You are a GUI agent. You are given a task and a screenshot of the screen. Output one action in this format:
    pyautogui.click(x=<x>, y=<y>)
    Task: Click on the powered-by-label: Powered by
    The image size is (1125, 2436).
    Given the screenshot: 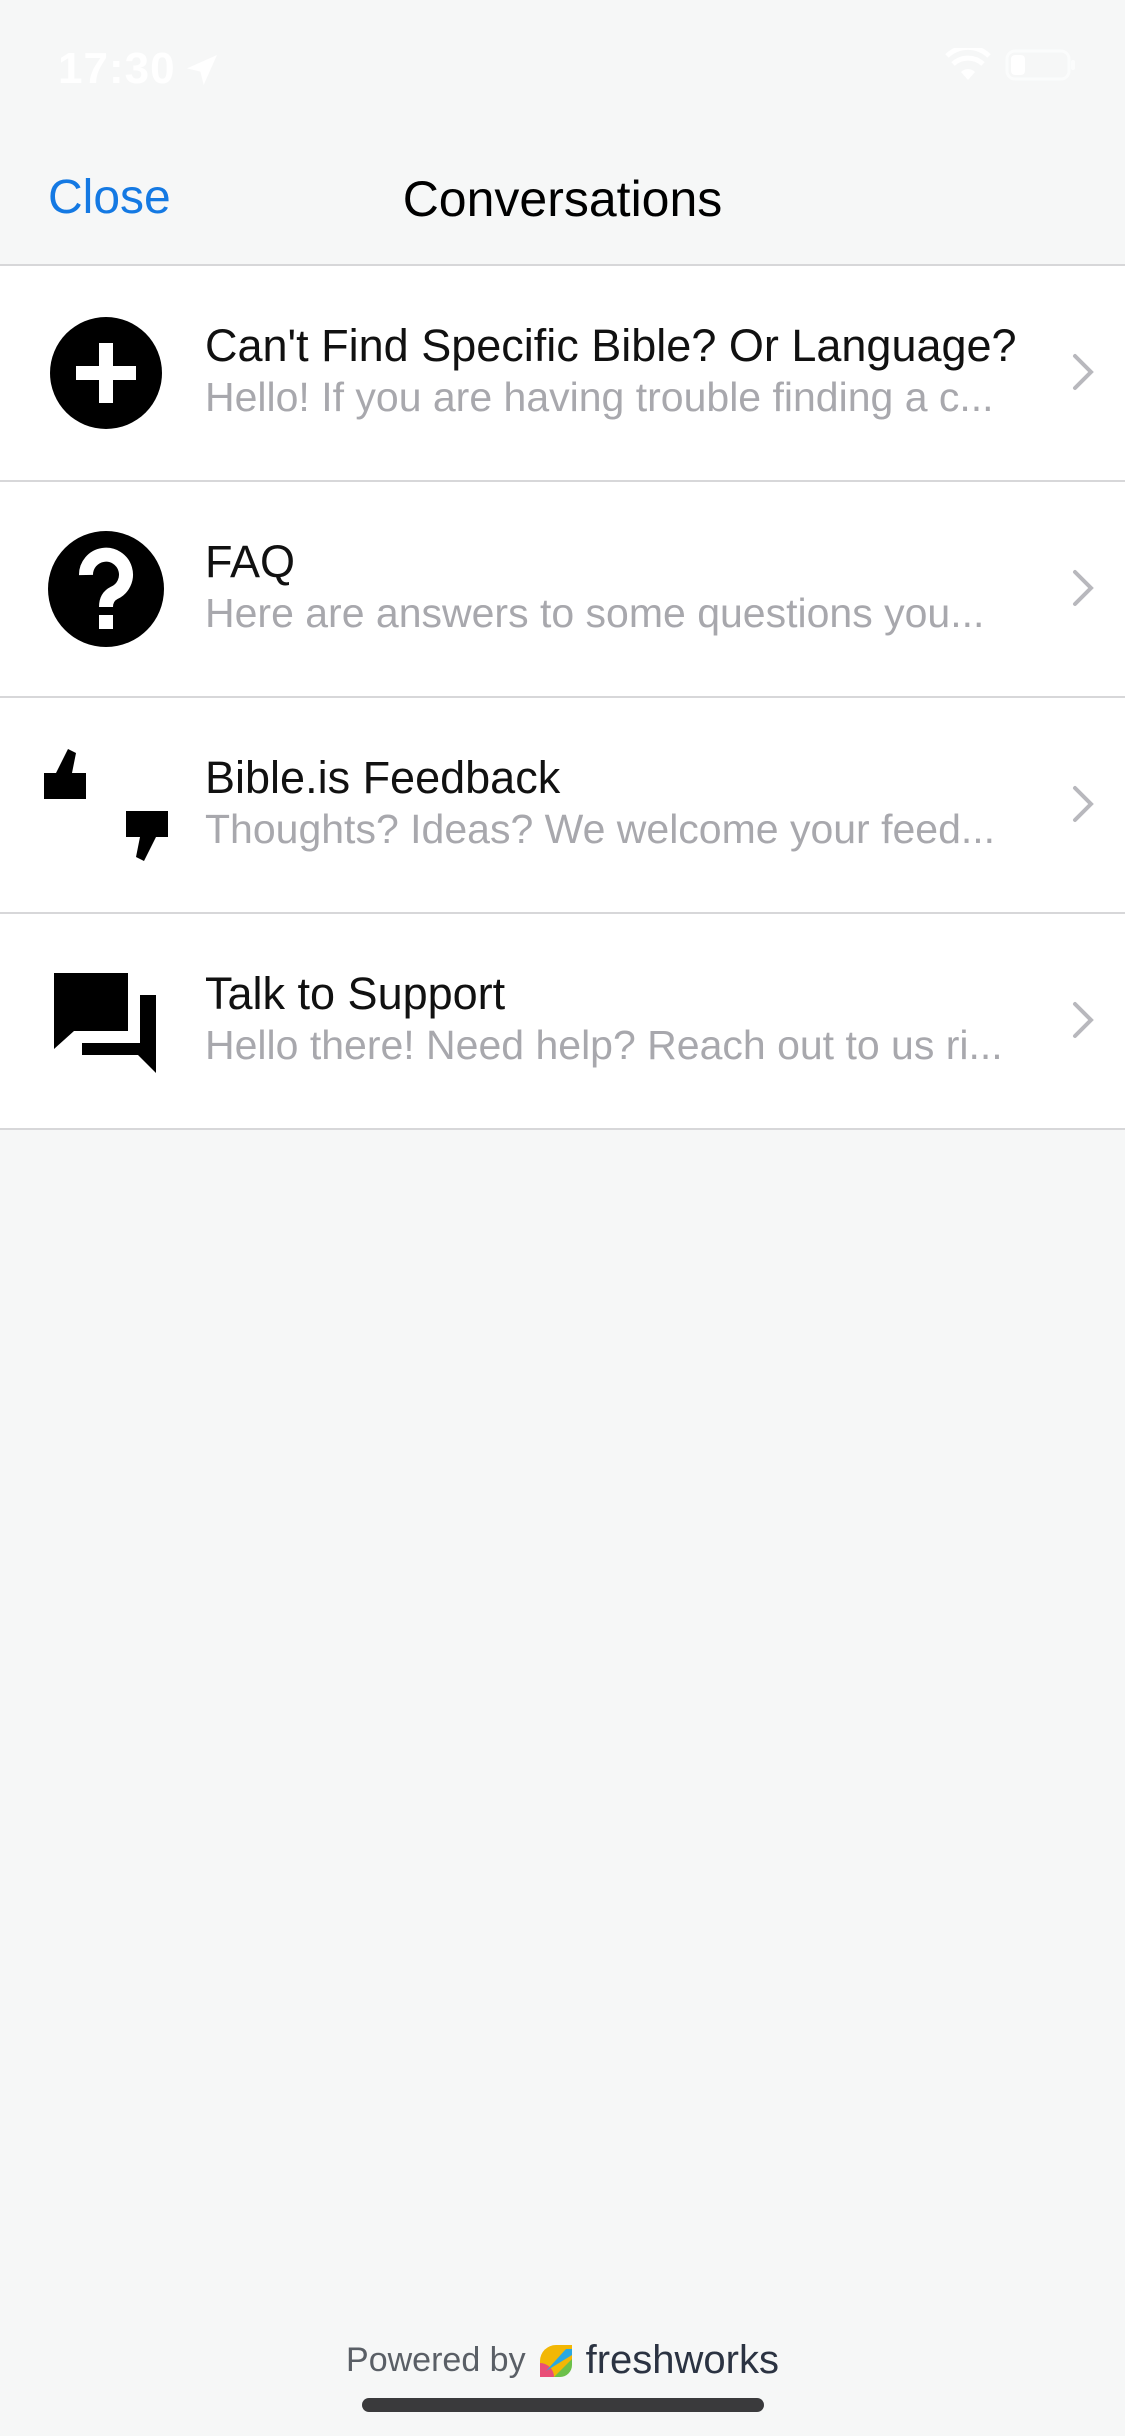 What is the action you would take?
    pyautogui.click(x=436, y=2360)
    